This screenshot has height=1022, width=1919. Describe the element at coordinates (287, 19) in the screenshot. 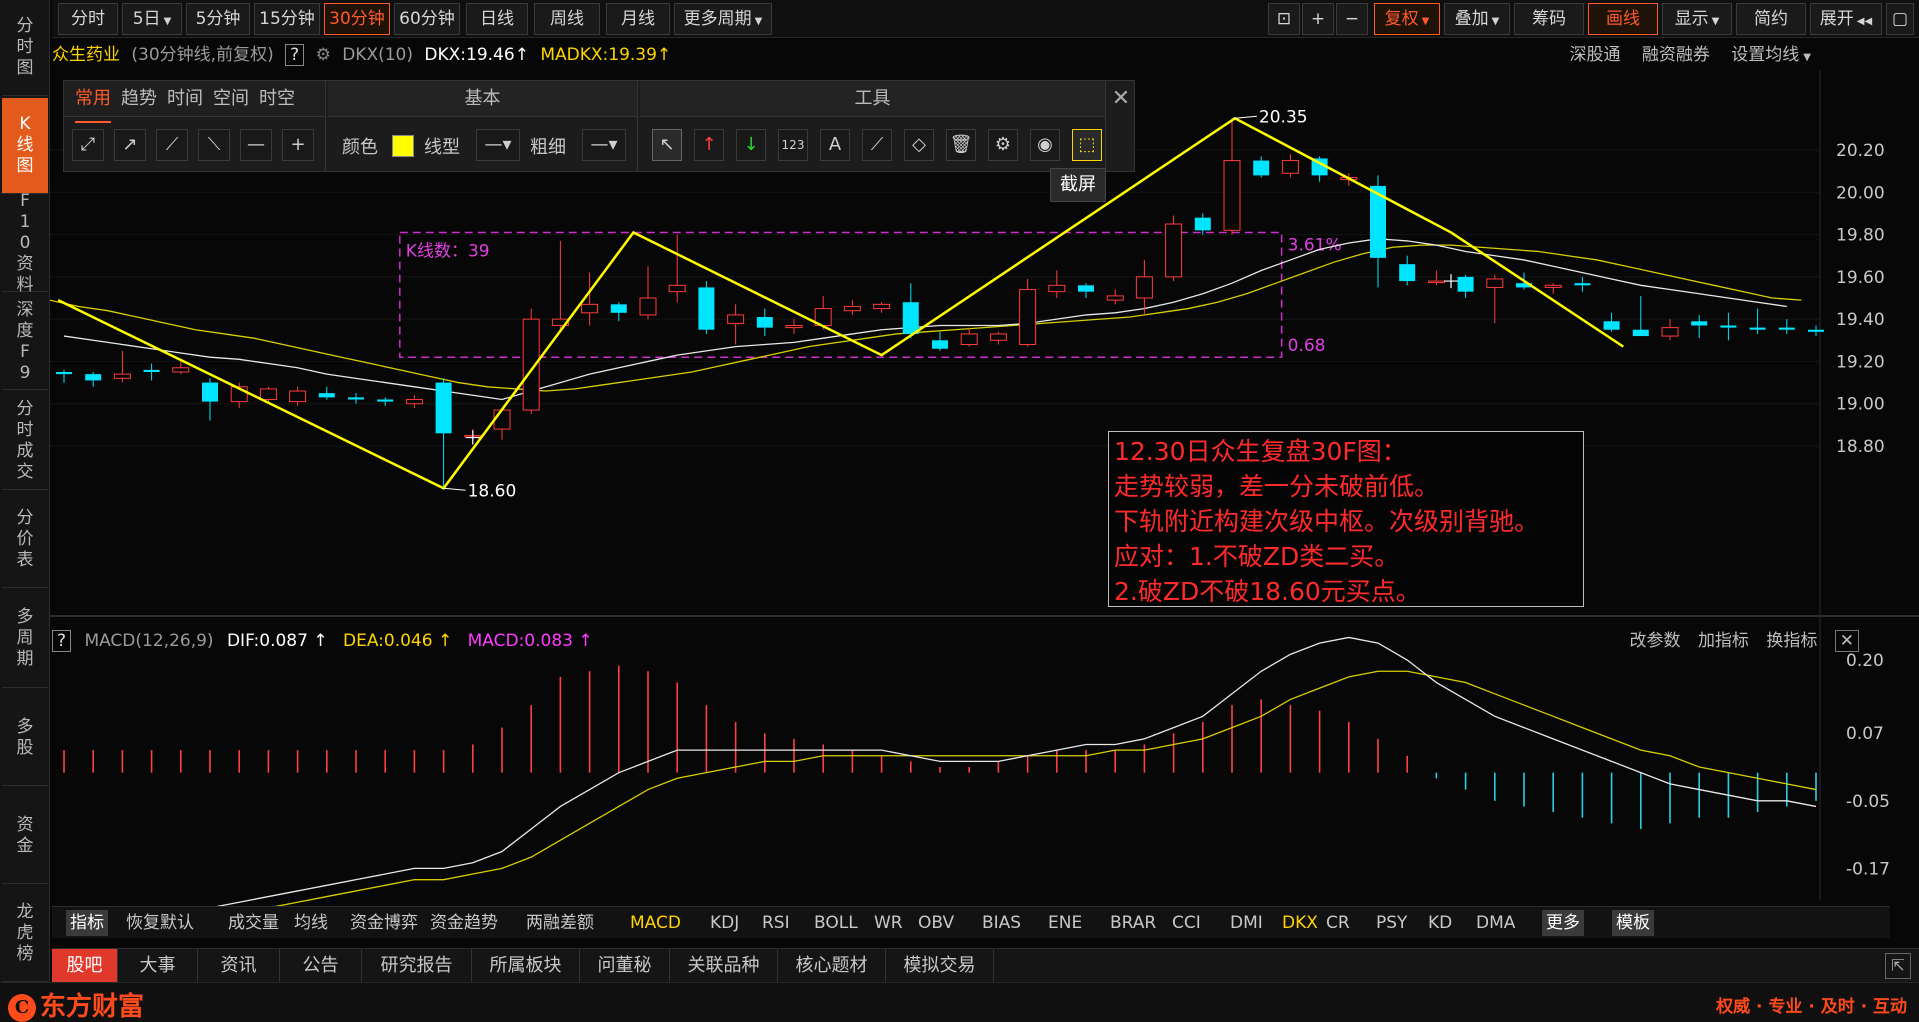

I see `tab-15min: 15分钟` at that location.